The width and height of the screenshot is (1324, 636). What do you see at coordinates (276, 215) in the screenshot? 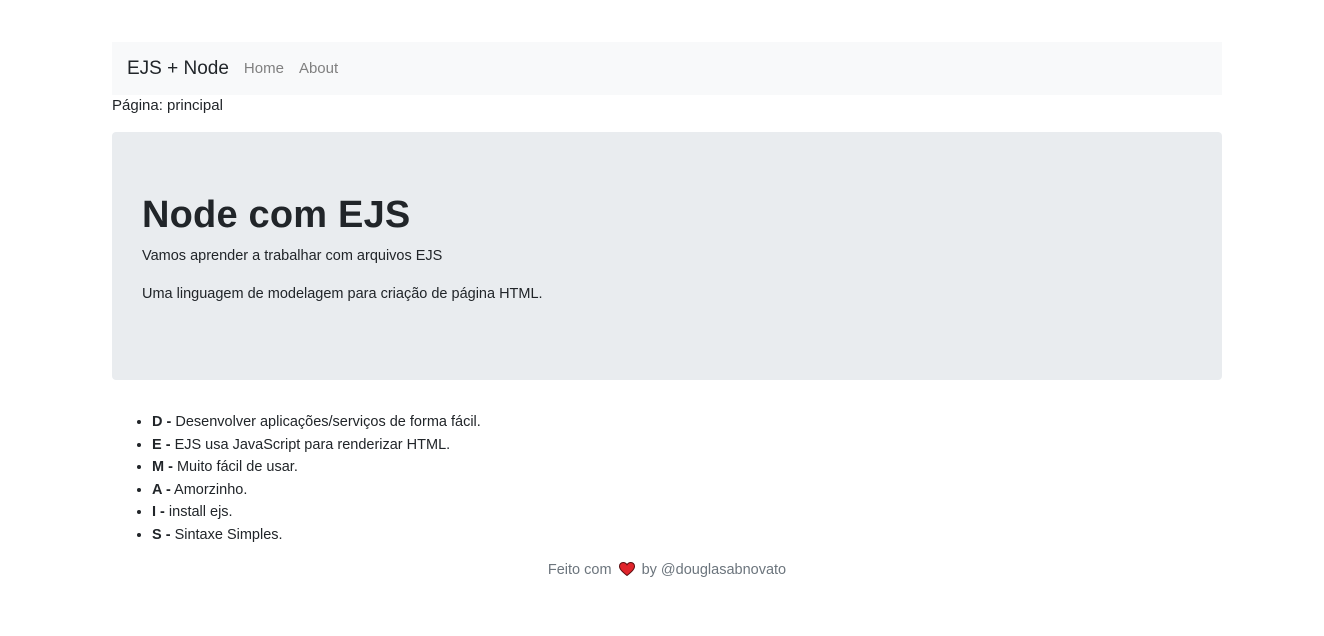
I see `jumbotron-title: Node com EJS` at bounding box center [276, 215].